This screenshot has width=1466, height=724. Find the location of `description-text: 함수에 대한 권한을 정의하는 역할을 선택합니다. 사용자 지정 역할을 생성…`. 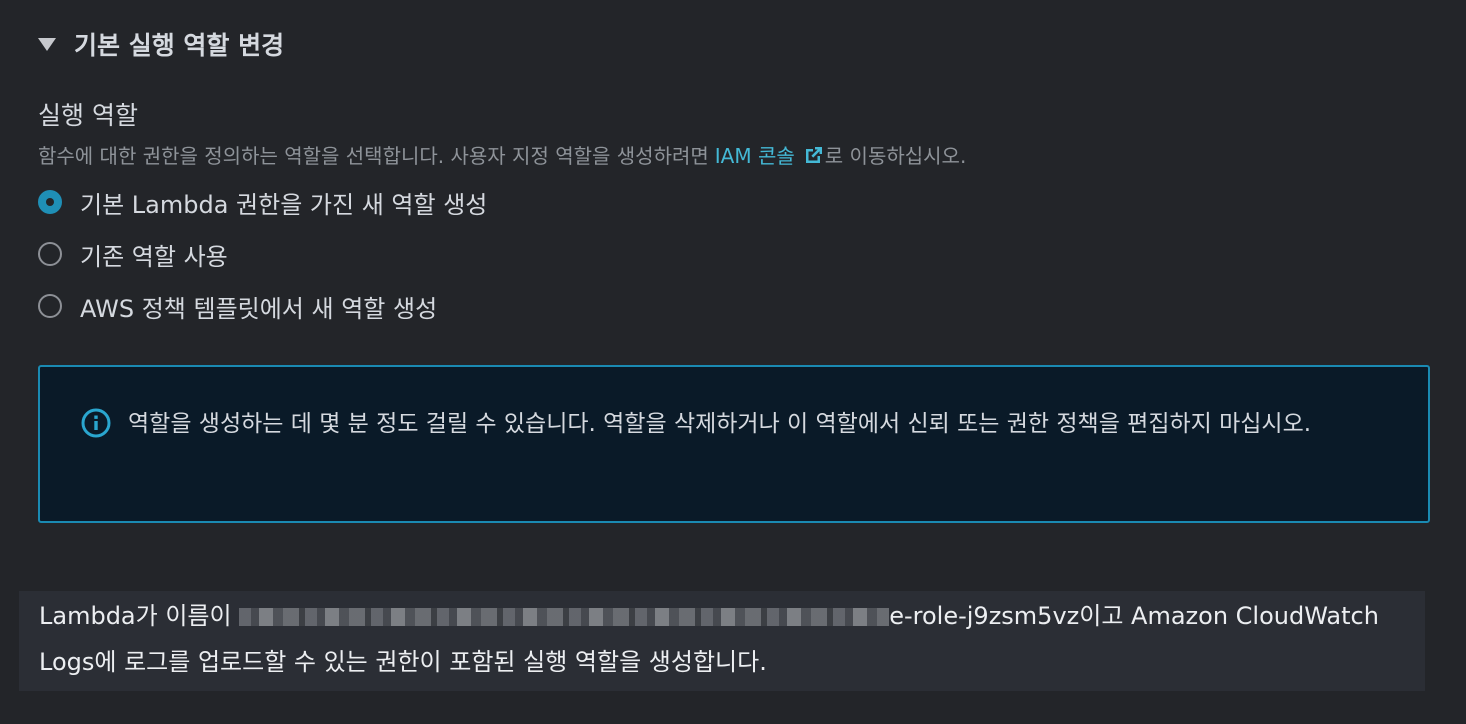

description-text: 함수에 대한 권한을 정의하는 역할을 선택합니다. 사용자 지정 역할을 생성… is located at coordinates (373, 156).